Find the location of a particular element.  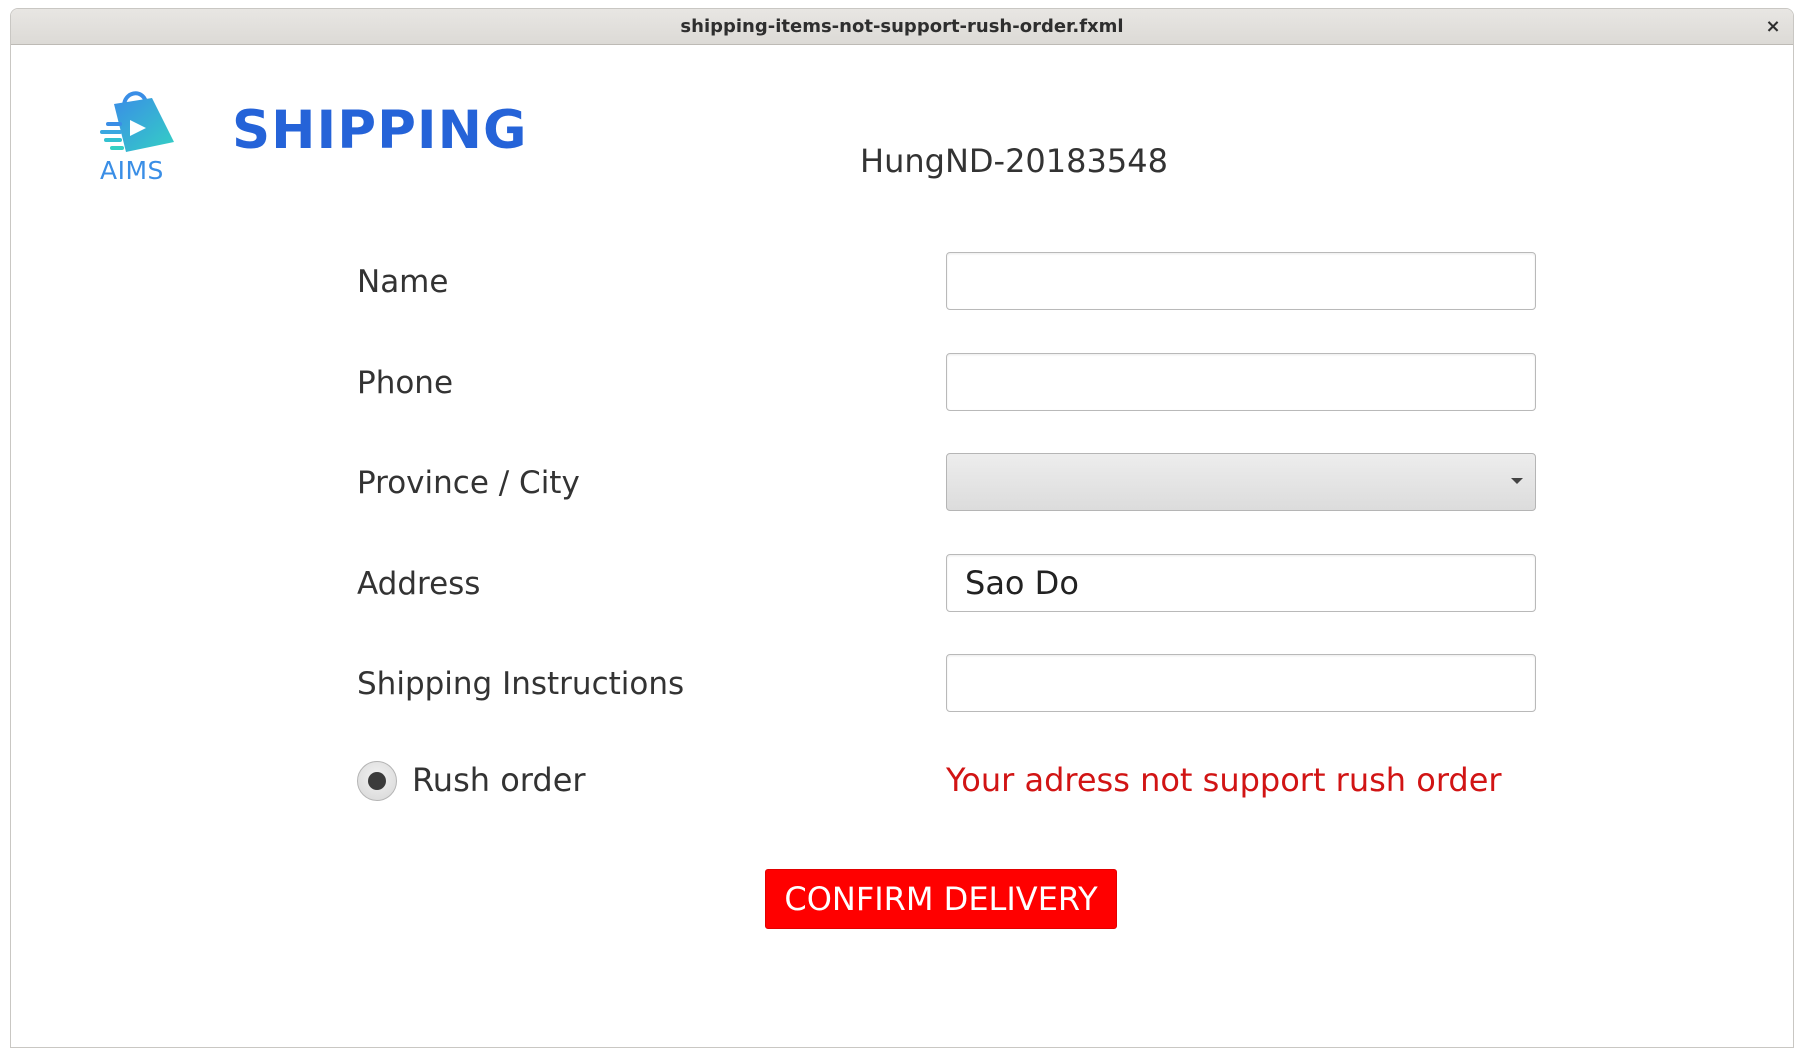

user-id: HungND-20183548 is located at coordinates (1014, 161).